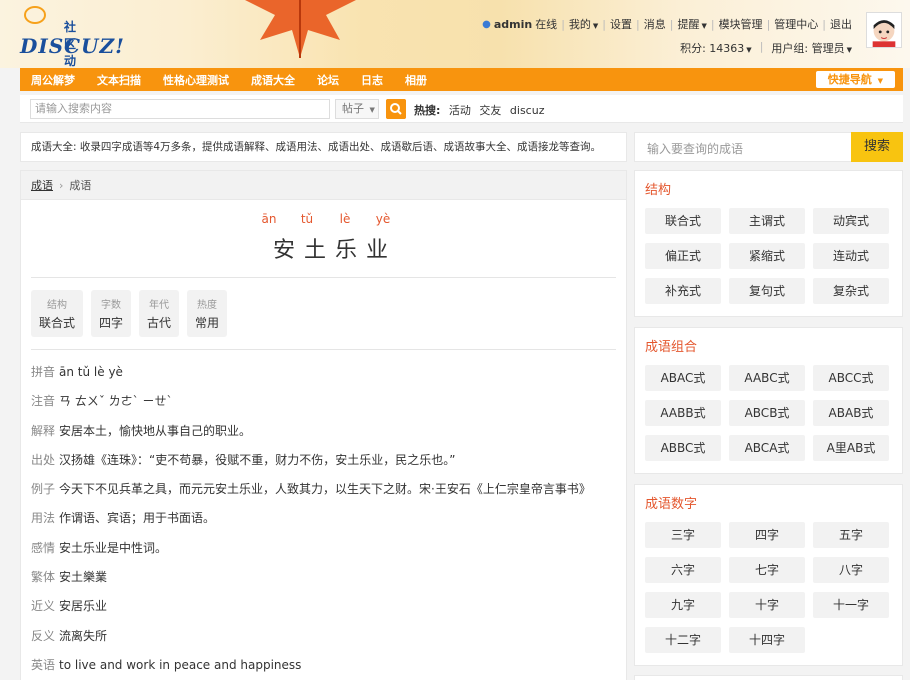 Image resolution: width=910 pixels, height=680 pixels. What do you see at coordinates (119, 80) in the screenshot?
I see `nav-item-text-scan: 文本扫描` at bounding box center [119, 80].